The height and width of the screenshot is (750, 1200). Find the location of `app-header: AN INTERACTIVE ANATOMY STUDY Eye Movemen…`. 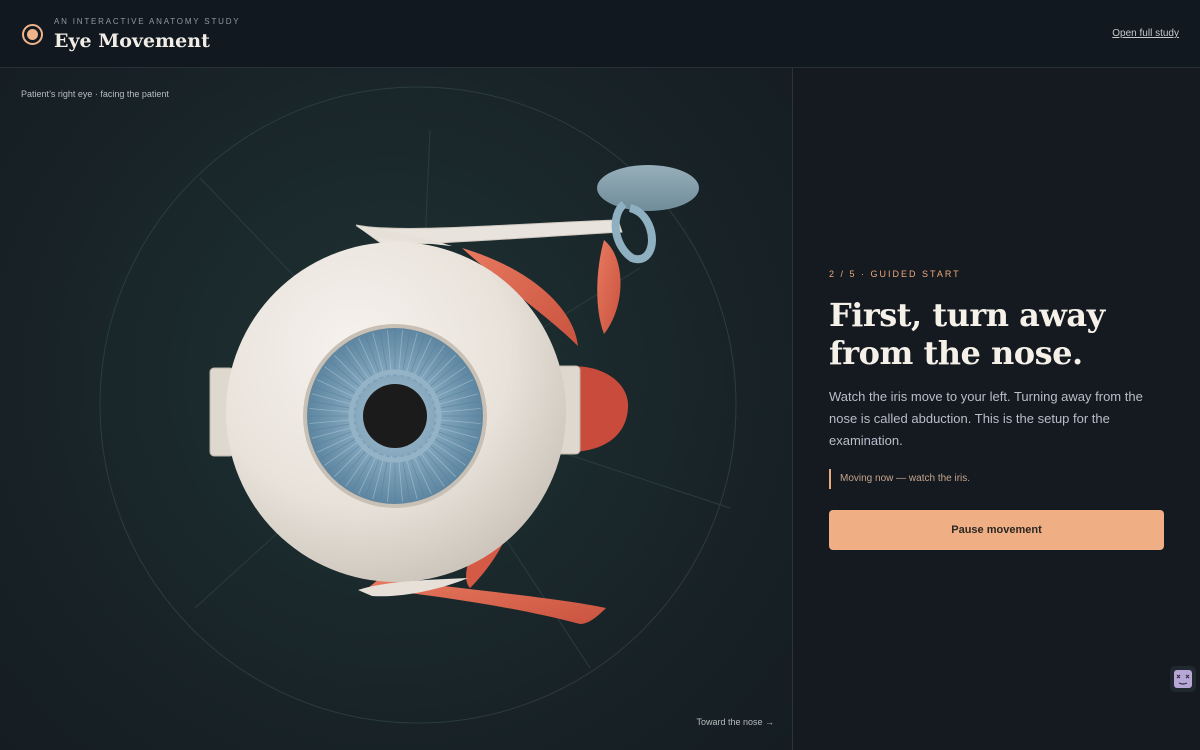

app-header: AN INTERACTIVE ANATOMY STUDY Eye Movemen… is located at coordinates (600, 34).